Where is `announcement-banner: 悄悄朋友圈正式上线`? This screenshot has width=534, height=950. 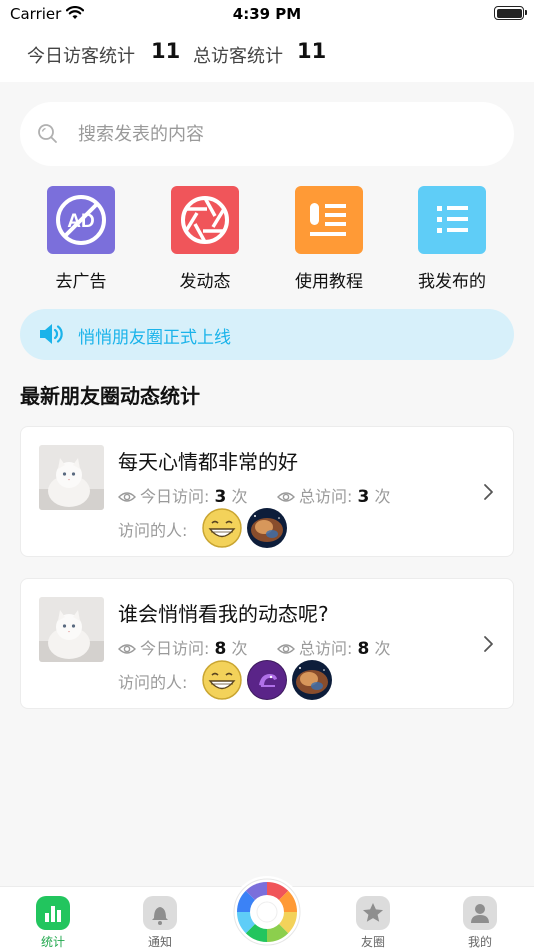 announcement-banner: 悄悄朋友圈正式上线 is located at coordinates (267, 334).